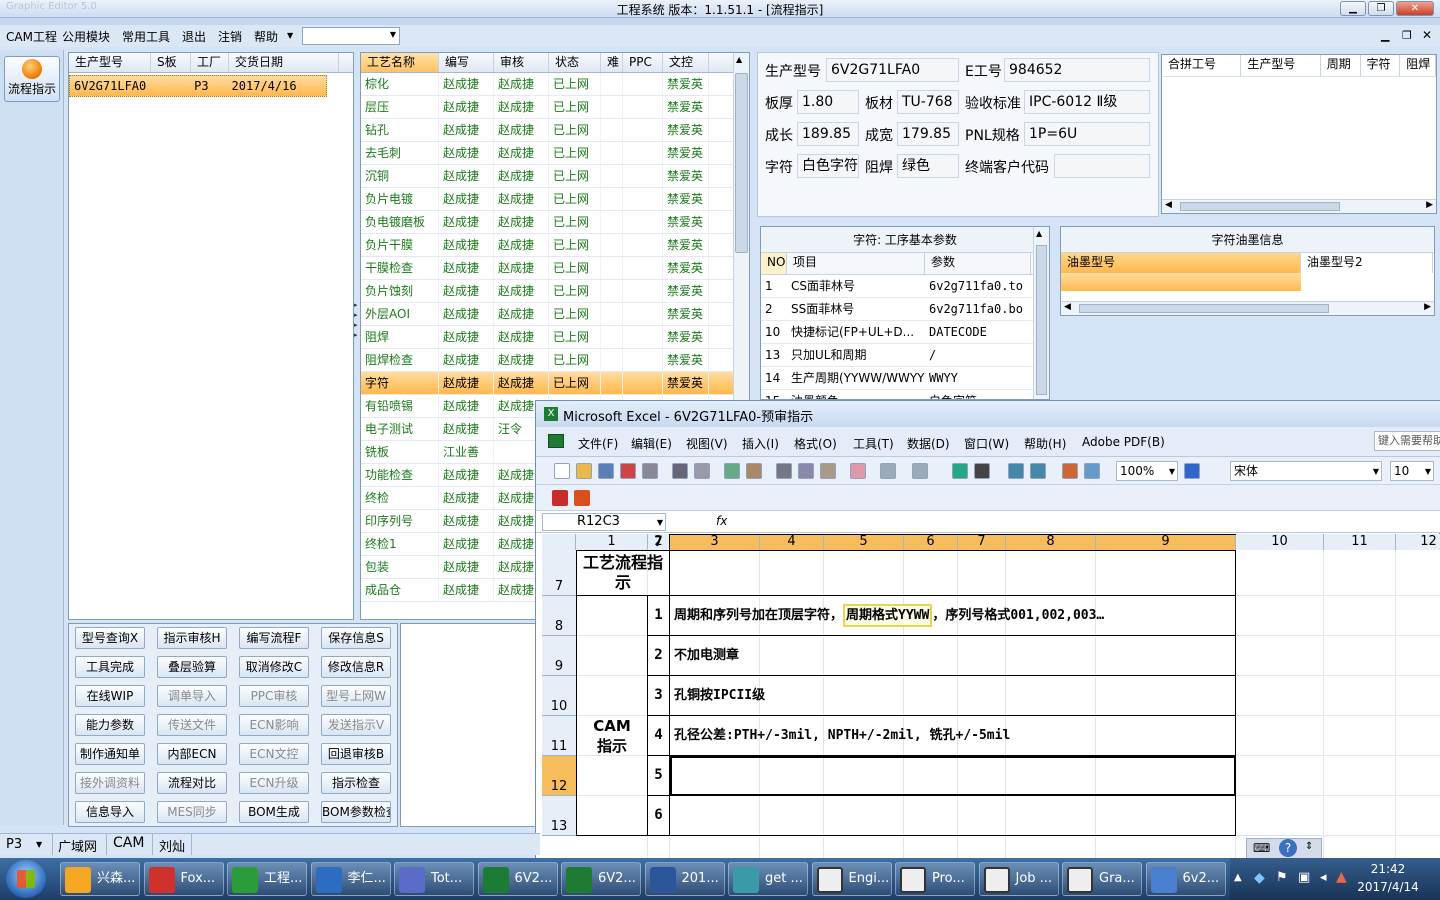  Describe the element at coordinates (953, 736) in the screenshot. I see `item-text-cell: 孔径公差:PTH+/-3mil, NPTH+/-2mil, 铣孔+/-5mil` at that location.